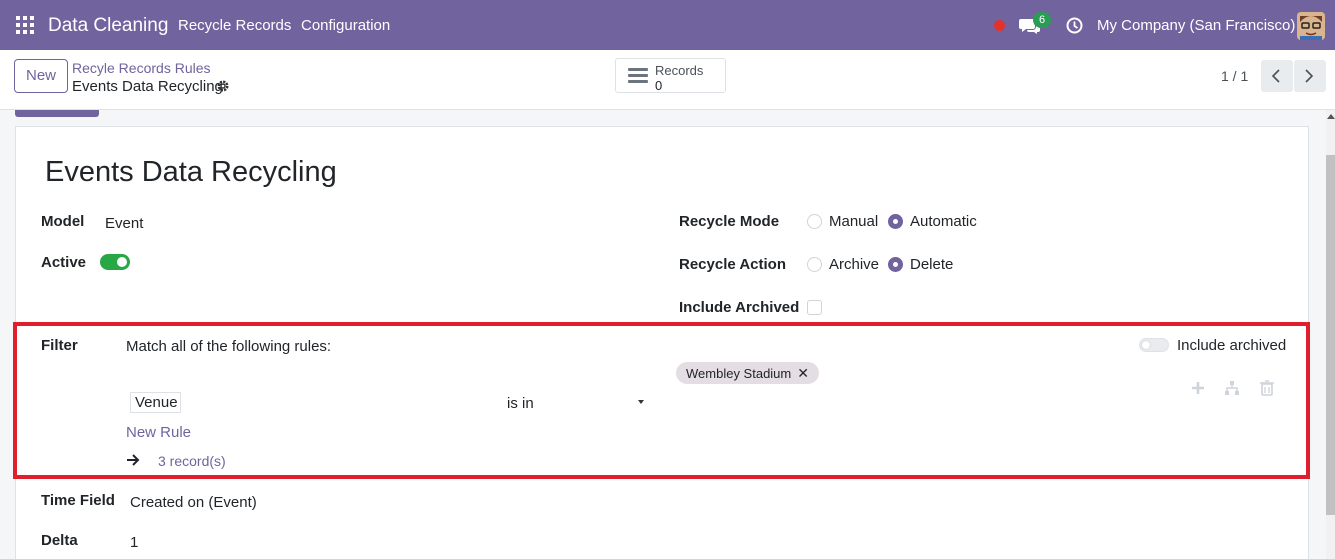 This screenshot has height=559, width=1335. What do you see at coordinates (999, 25) in the screenshot?
I see `recording-dot-icon` at bounding box center [999, 25].